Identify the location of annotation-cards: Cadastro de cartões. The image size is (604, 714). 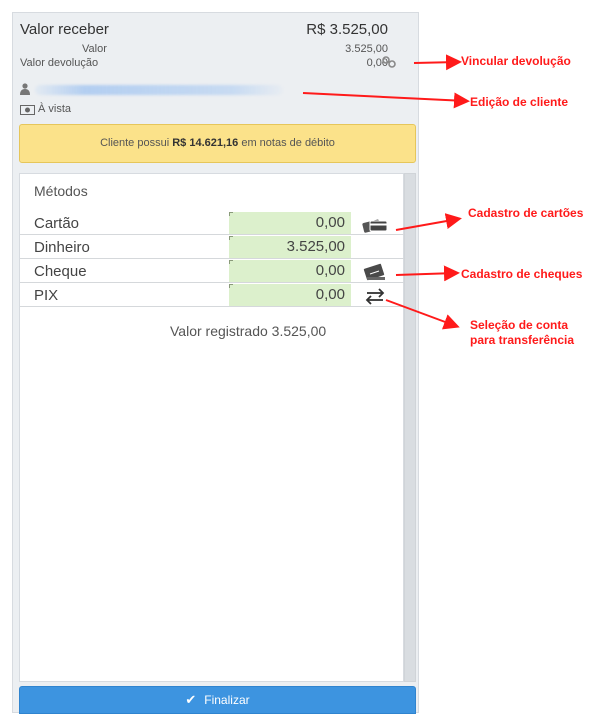
(526, 213).